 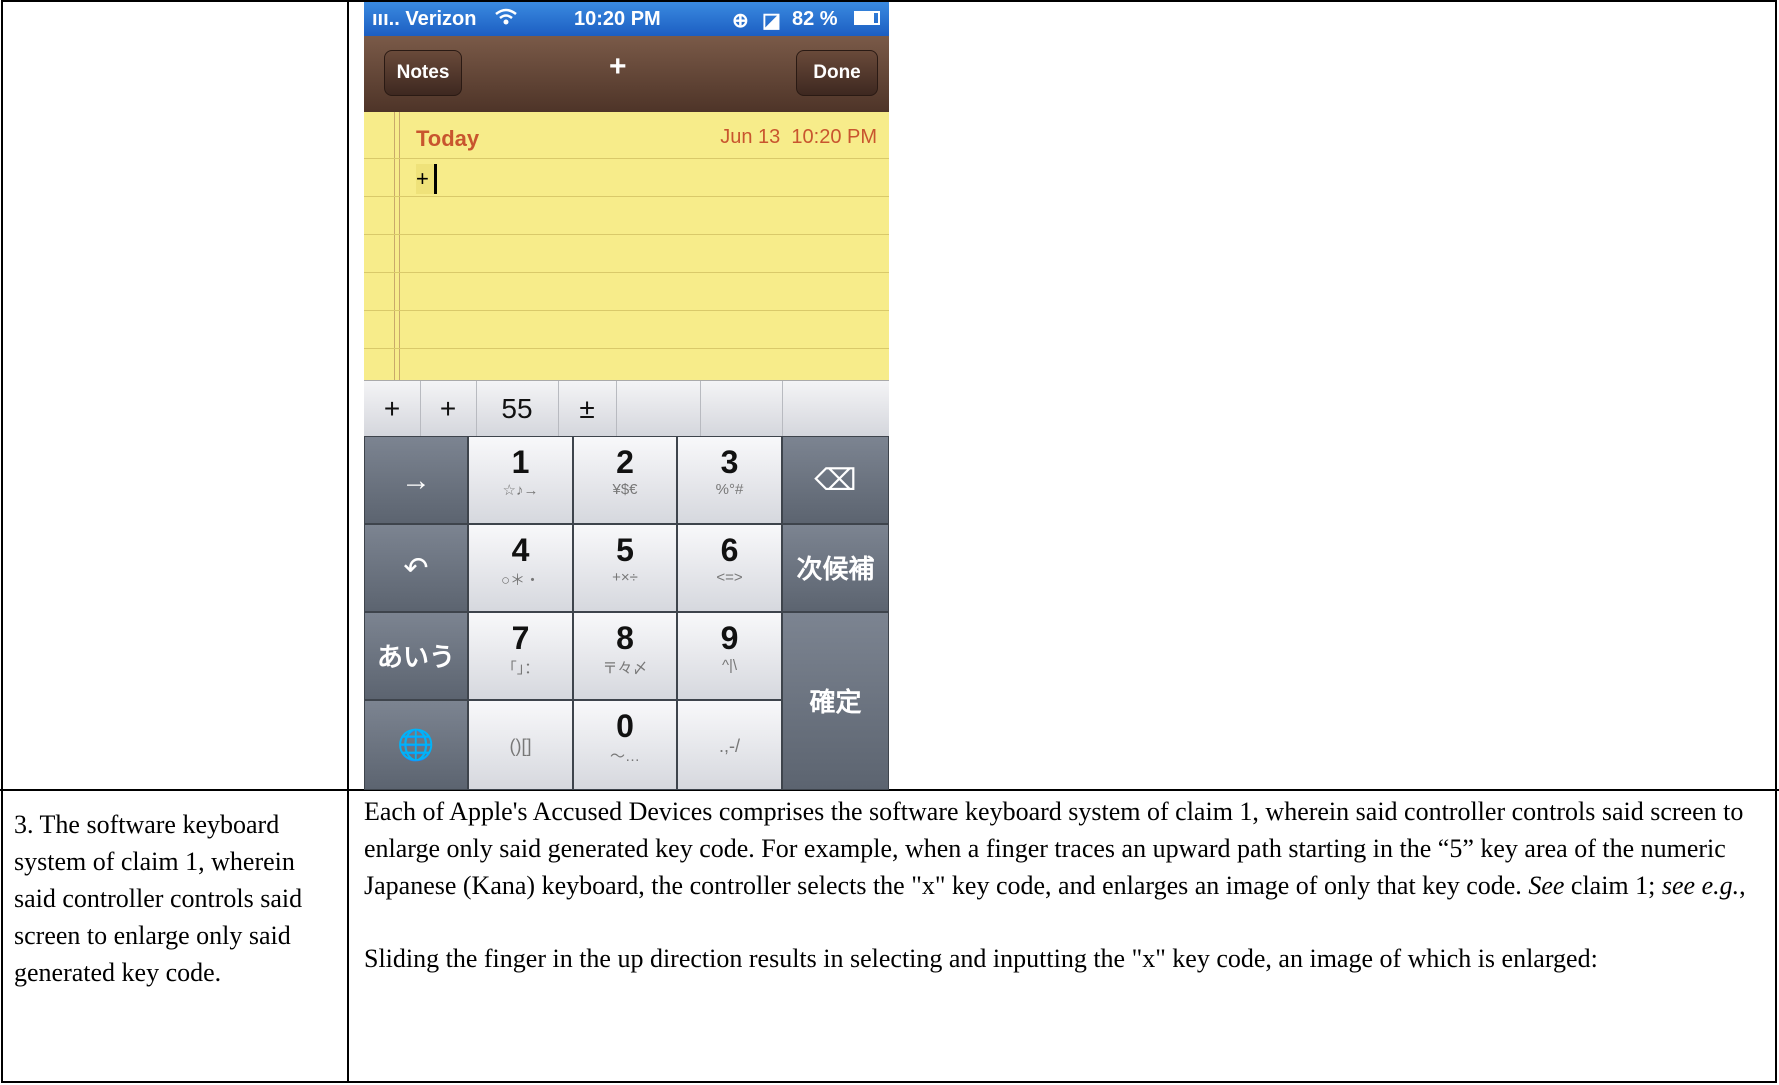 I want to click on key-sub: ¥$€, so click(x=625, y=489).